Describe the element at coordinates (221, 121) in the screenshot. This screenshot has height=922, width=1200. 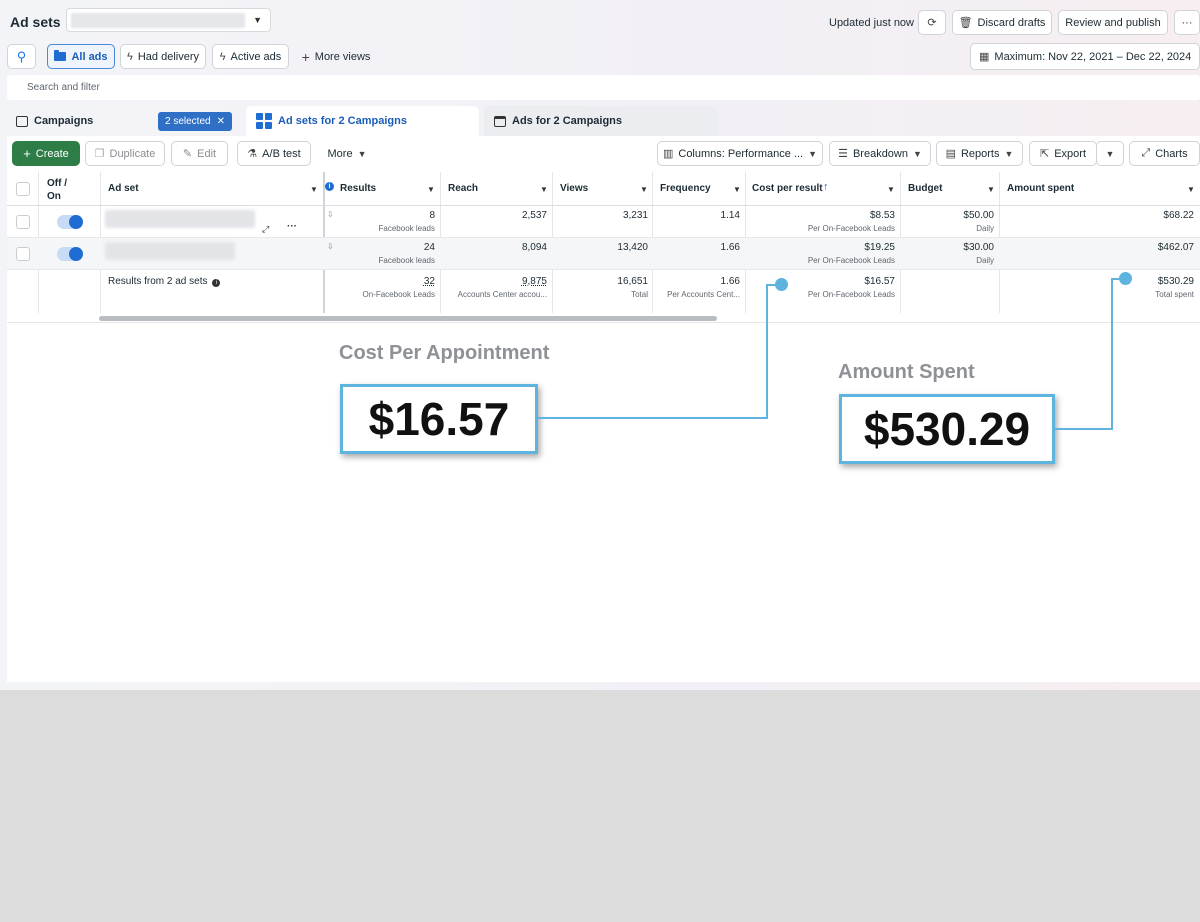
I see `close-icon: ✕` at that location.